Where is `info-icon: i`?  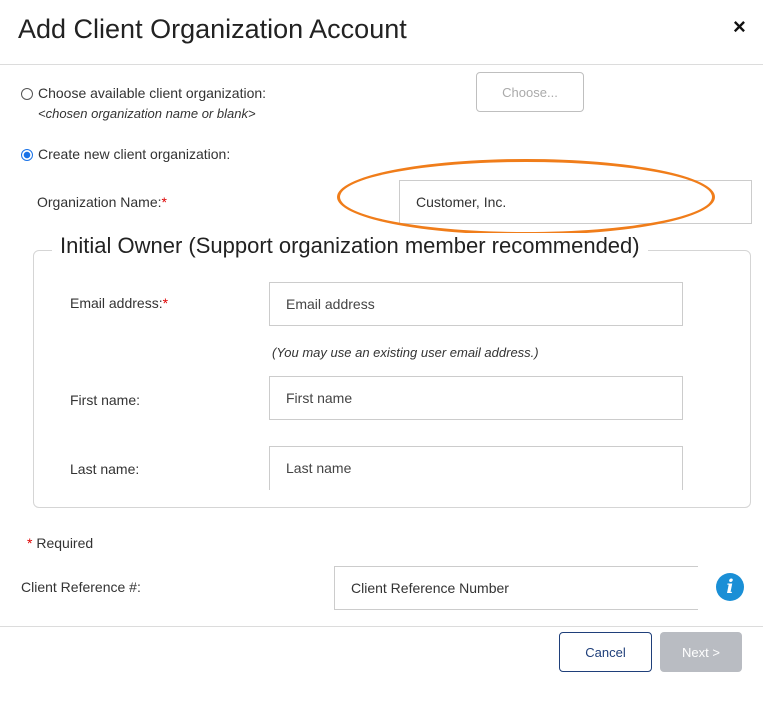 info-icon: i is located at coordinates (730, 587).